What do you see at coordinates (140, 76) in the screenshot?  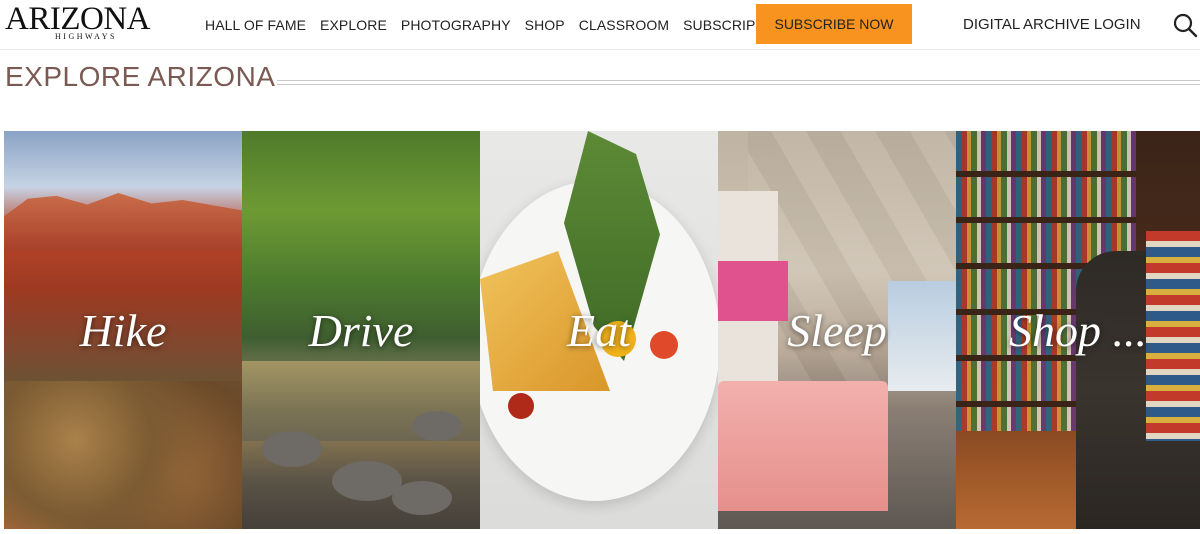 I see `section-title: EXPLORE ARIZONA` at bounding box center [140, 76].